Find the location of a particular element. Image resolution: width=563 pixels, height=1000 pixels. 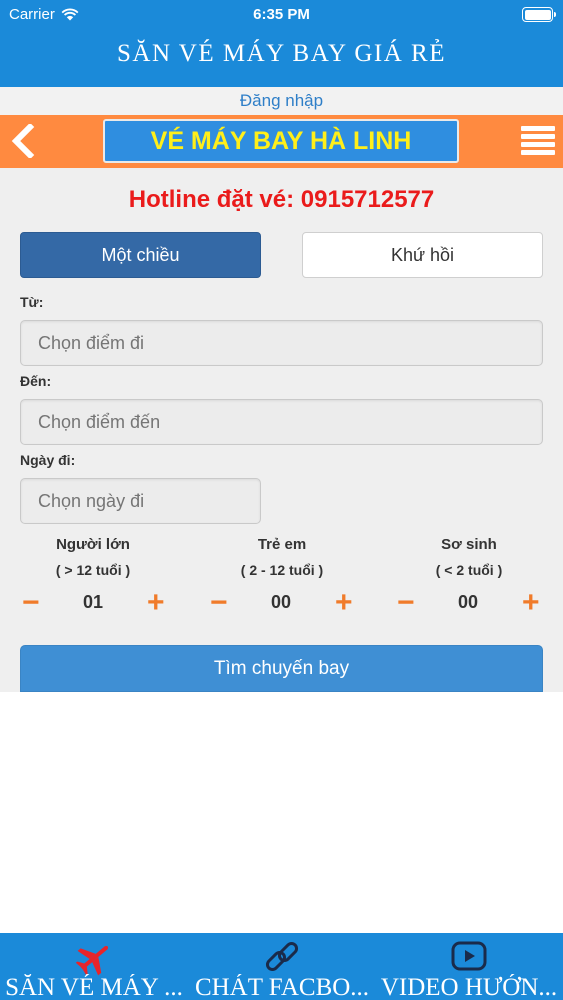

from-input is located at coordinates (281, 343).